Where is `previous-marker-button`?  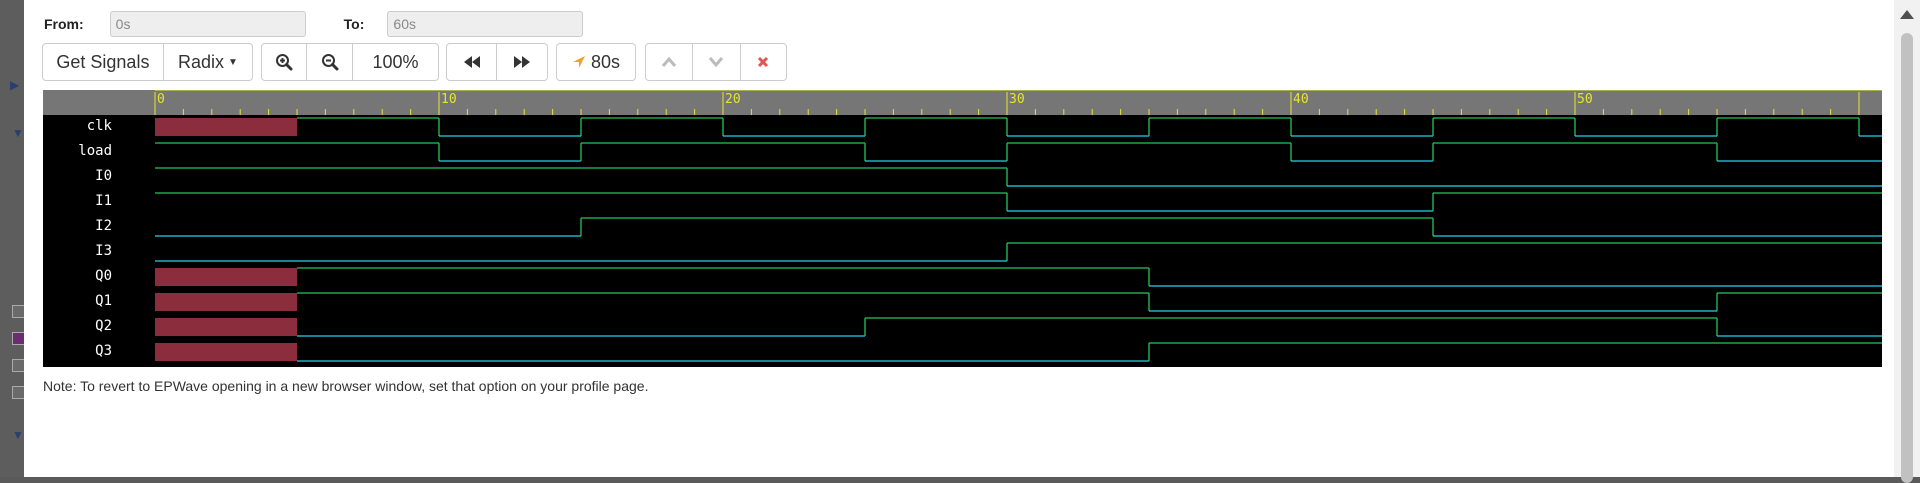 previous-marker-button is located at coordinates (670, 62).